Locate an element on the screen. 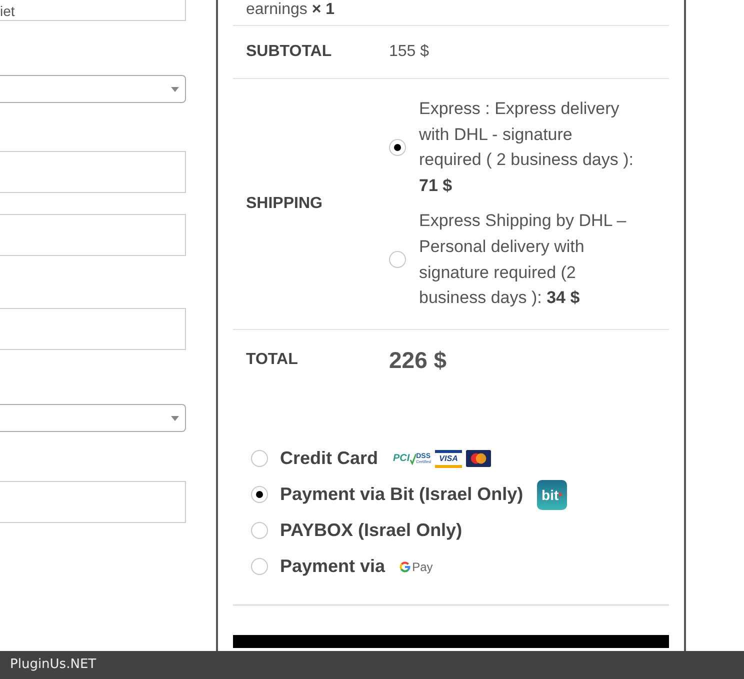  shipping-label: SHIPPING is located at coordinates (284, 204).